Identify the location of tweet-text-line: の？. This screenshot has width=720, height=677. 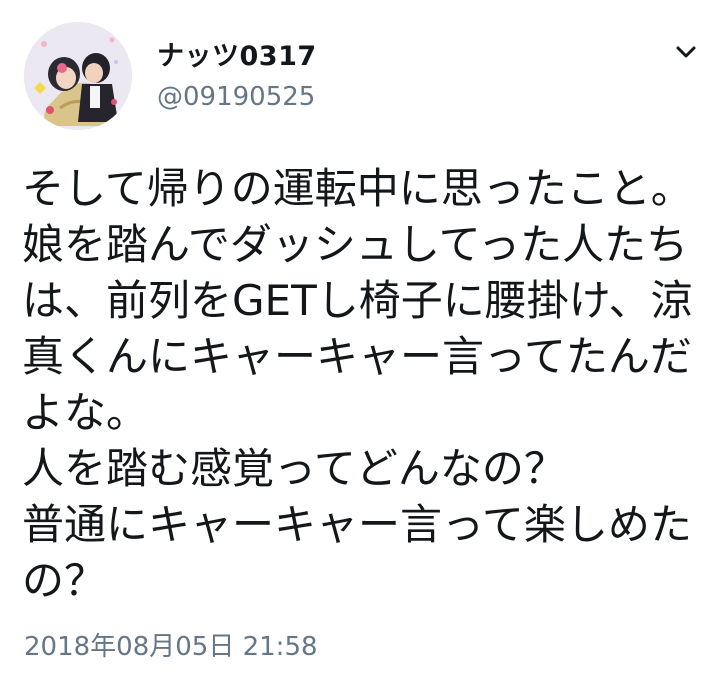
(64, 580).